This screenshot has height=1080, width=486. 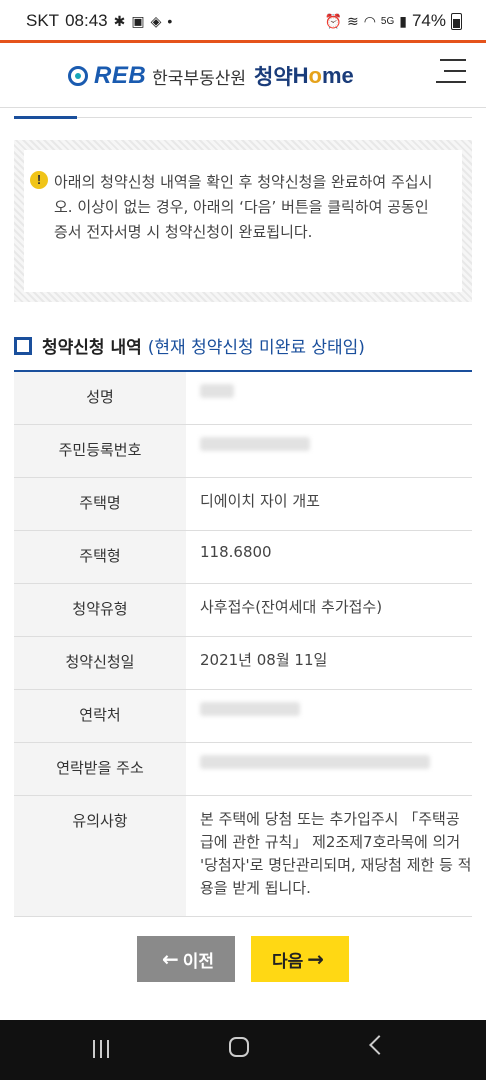 What do you see at coordinates (379, 1045) in the screenshot?
I see `back-icon` at bounding box center [379, 1045].